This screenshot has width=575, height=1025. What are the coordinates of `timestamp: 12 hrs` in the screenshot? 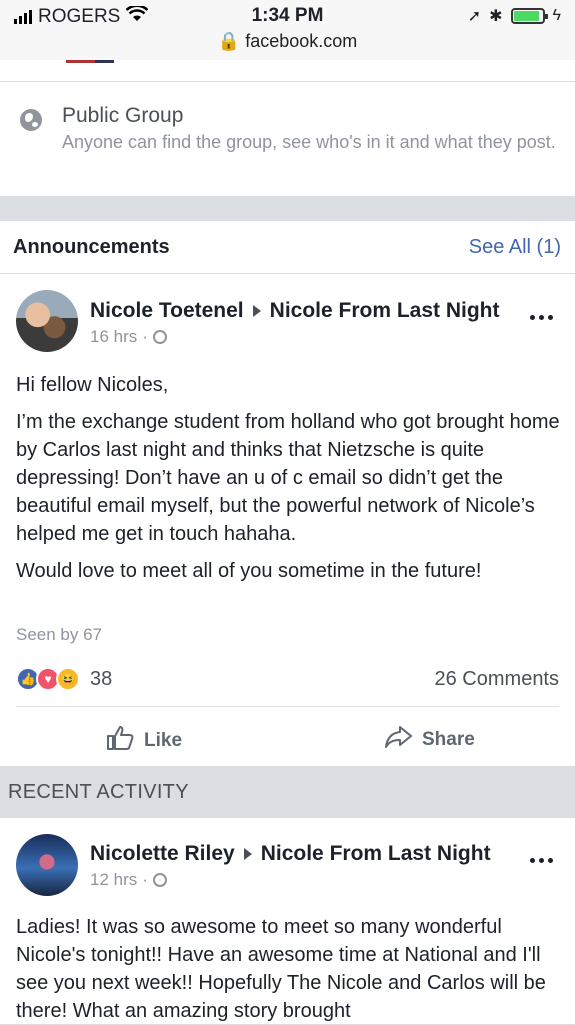 It's located at (113, 880).